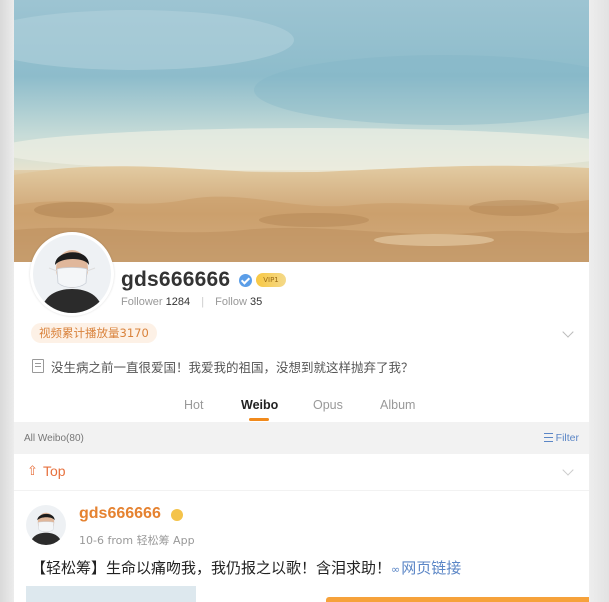  I want to click on right-frame, so click(599, 301).